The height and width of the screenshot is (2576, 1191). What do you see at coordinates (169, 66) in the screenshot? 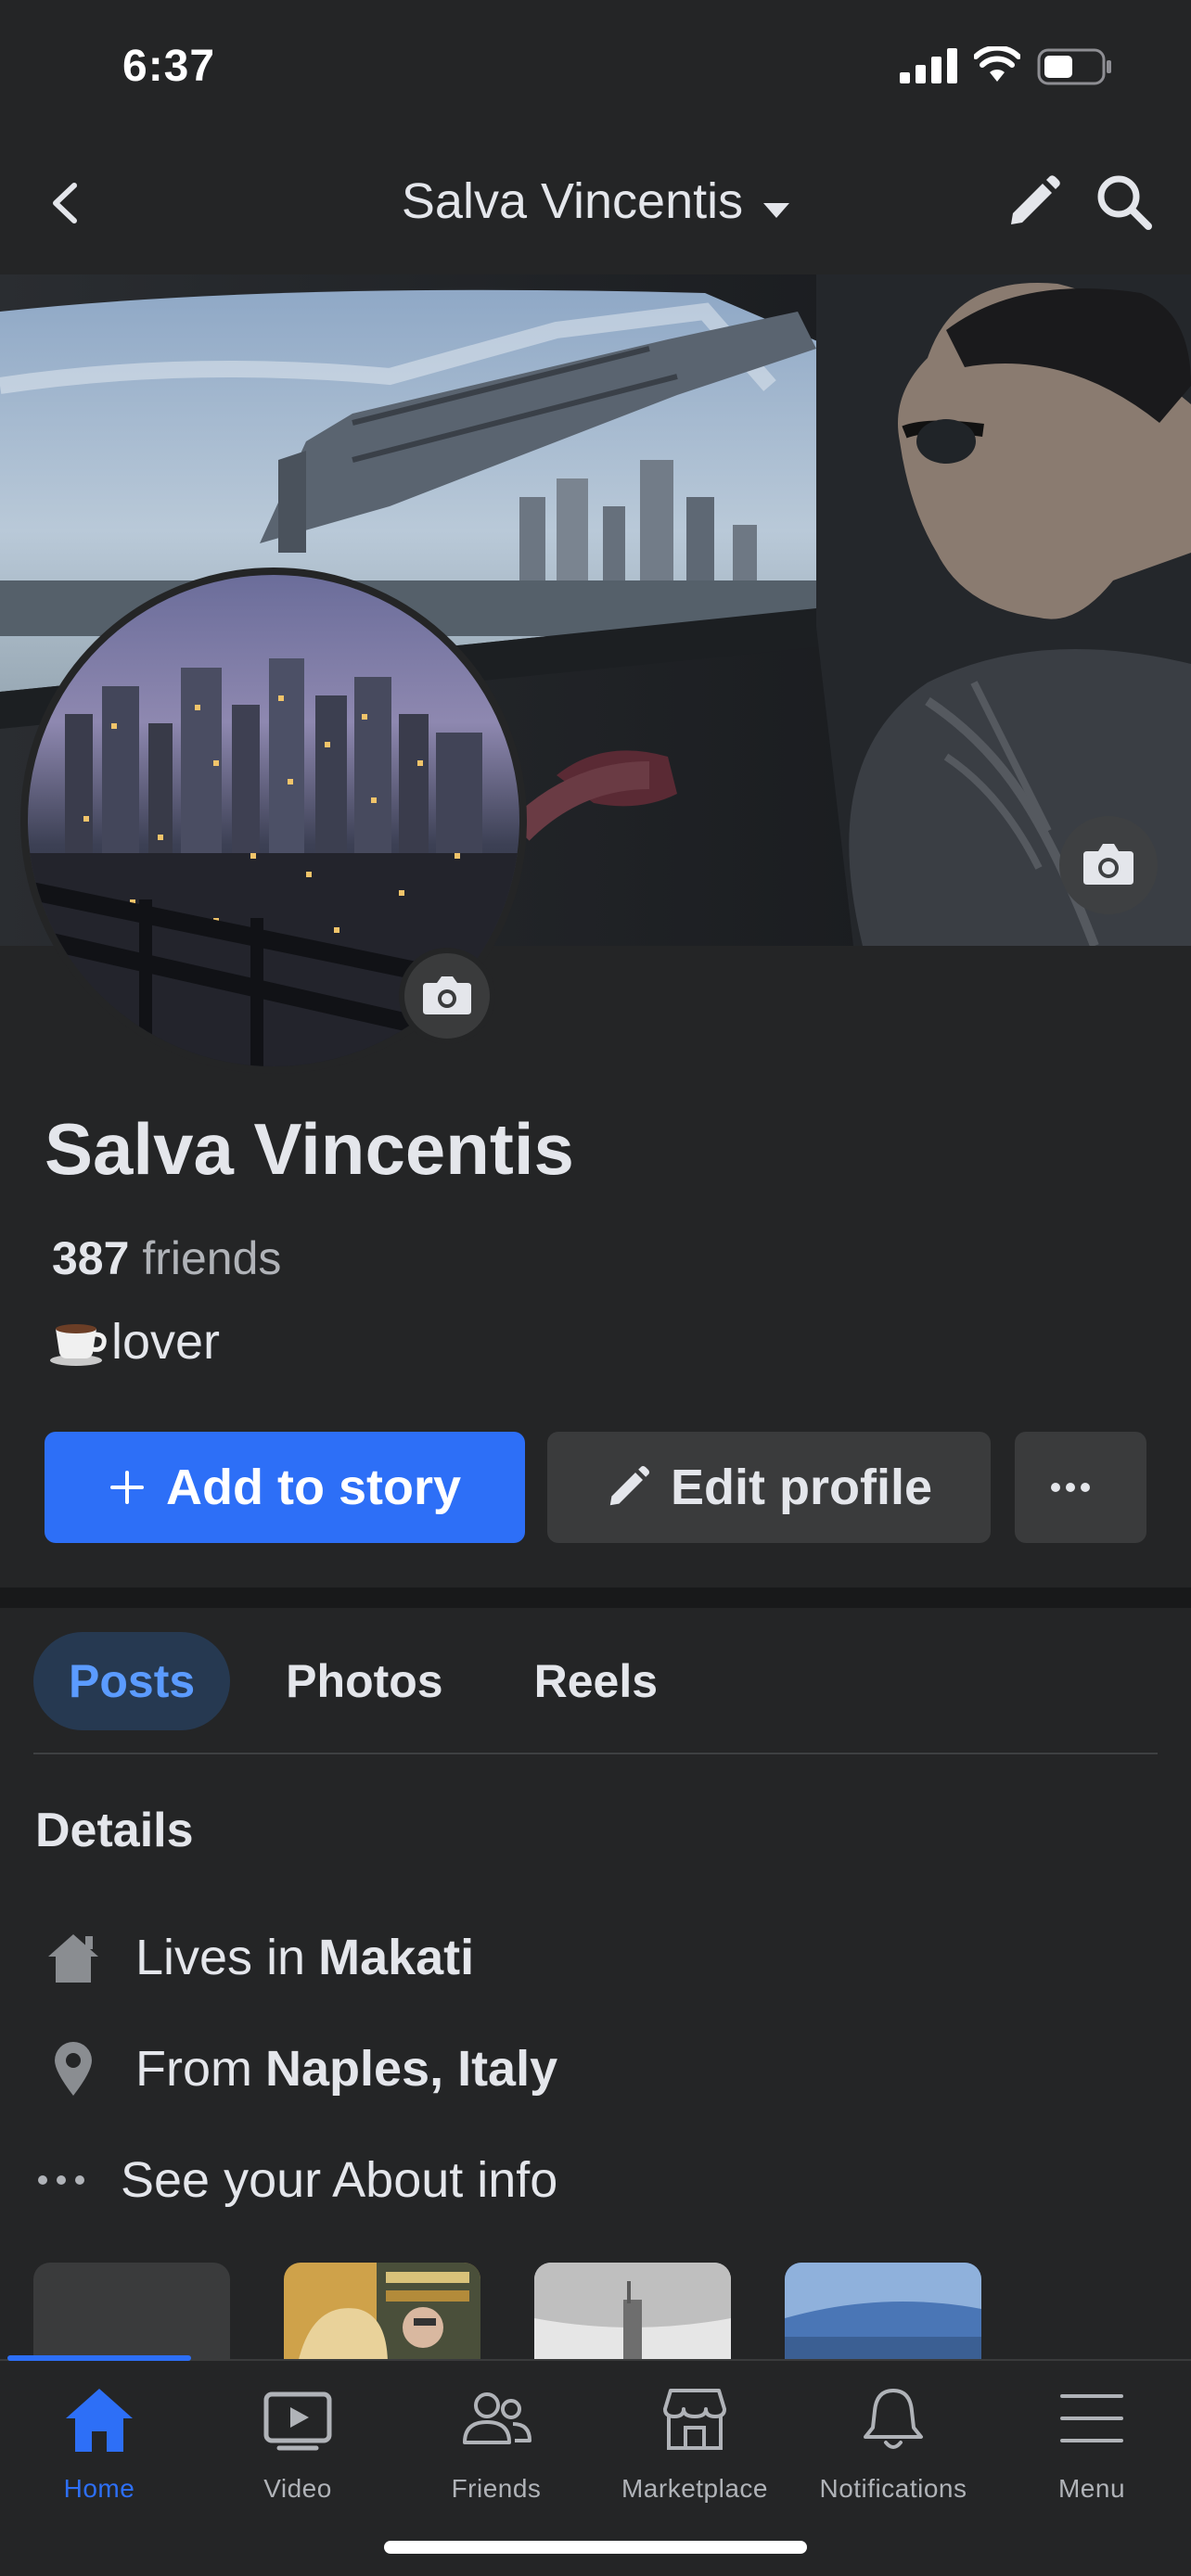
I see `status-time: 6:37` at bounding box center [169, 66].